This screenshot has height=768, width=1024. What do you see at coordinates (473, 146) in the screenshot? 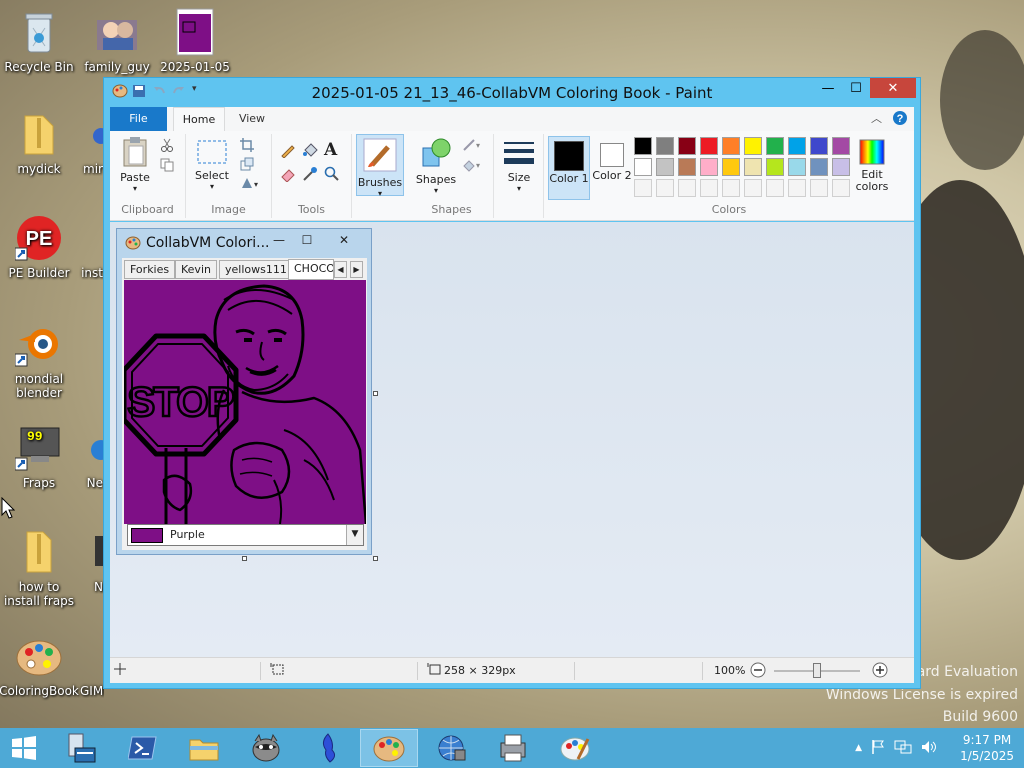
I see `outline-icon: ▾` at bounding box center [473, 146].